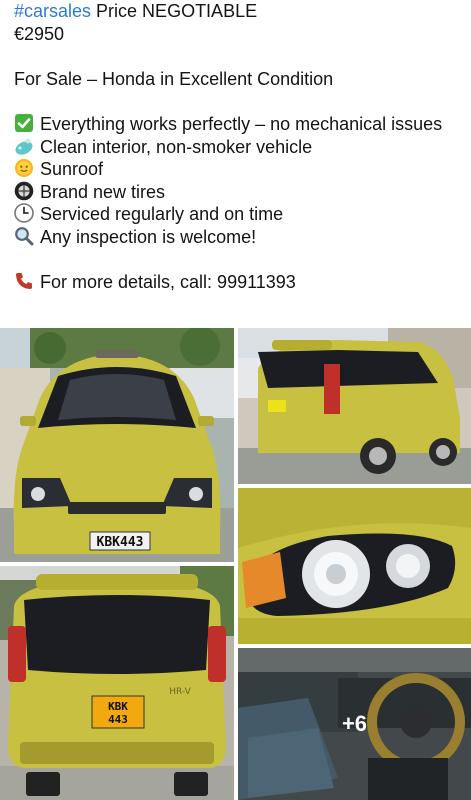 Image resolution: width=471 pixels, height=800 pixels. I want to click on price: €2950, so click(39, 33).